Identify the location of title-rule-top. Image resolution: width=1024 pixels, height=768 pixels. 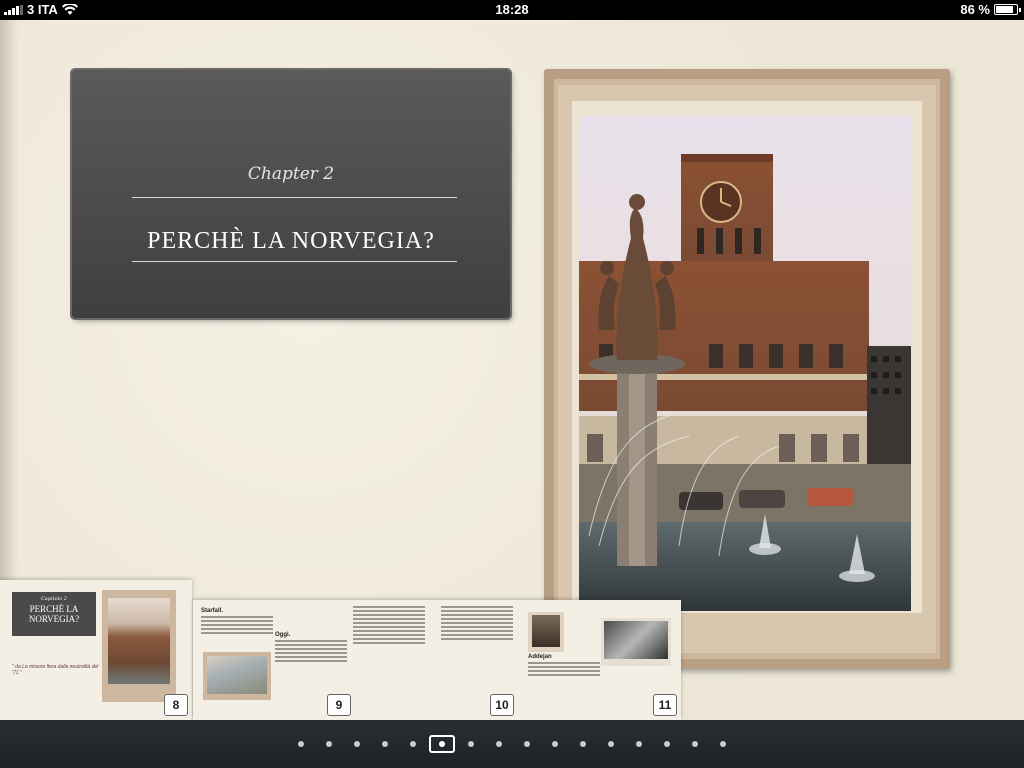
(294, 197).